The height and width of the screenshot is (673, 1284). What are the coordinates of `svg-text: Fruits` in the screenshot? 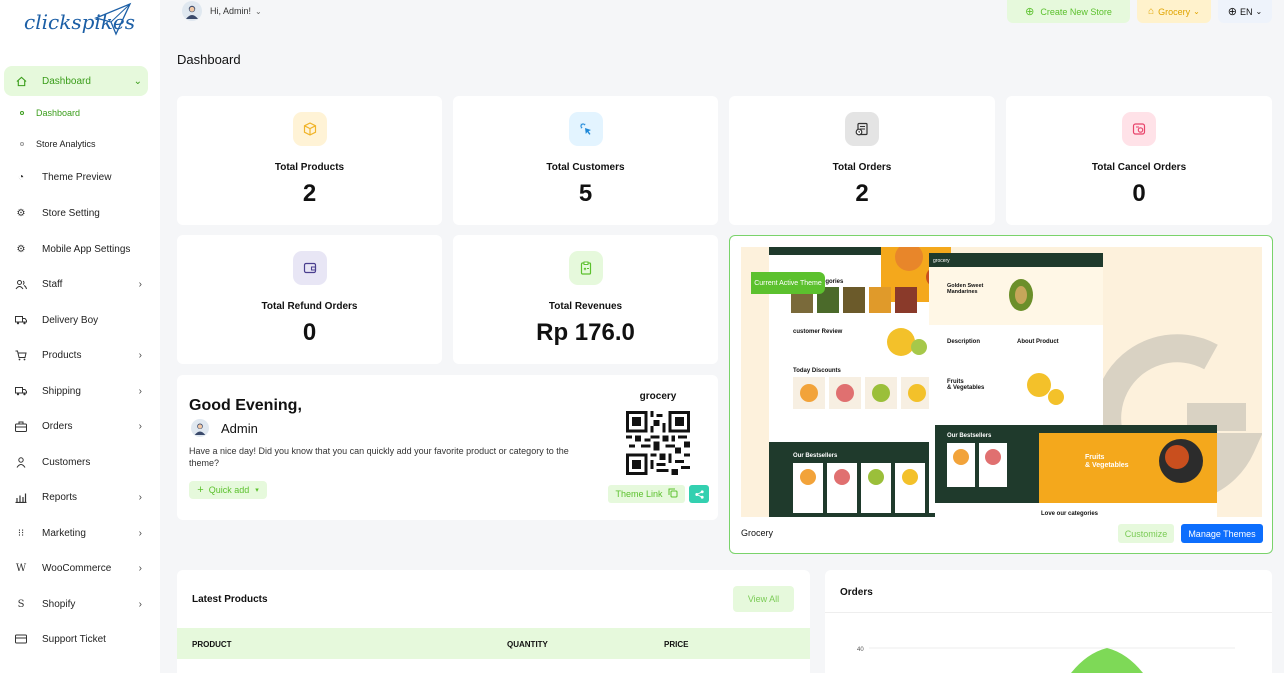 It's located at (1095, 457).